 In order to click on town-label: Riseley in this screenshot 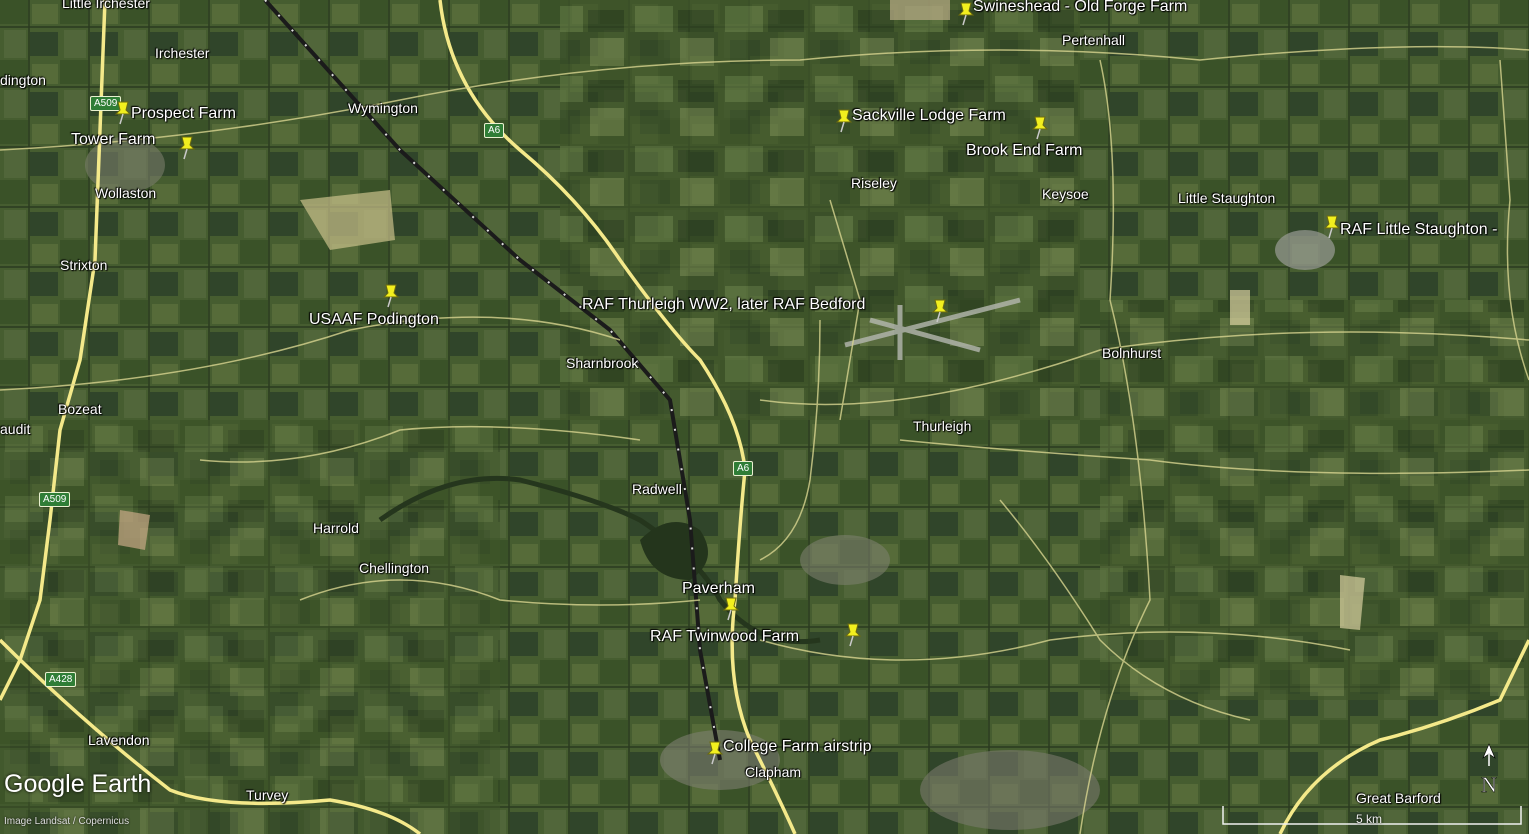, I will do `click(874, 183)`.